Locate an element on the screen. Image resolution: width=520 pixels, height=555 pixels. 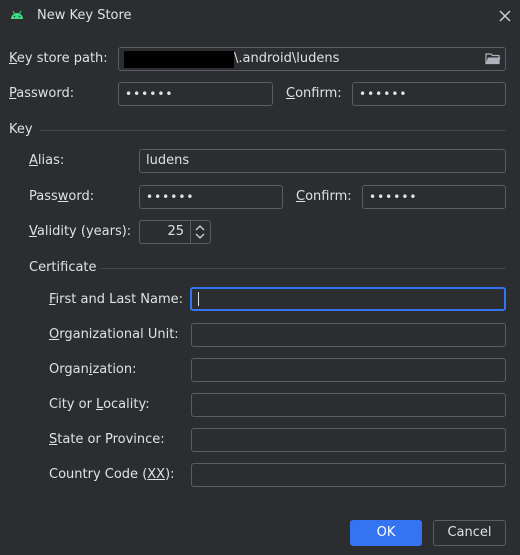
organization-label: Organization: is located at coordinates (93, 370).